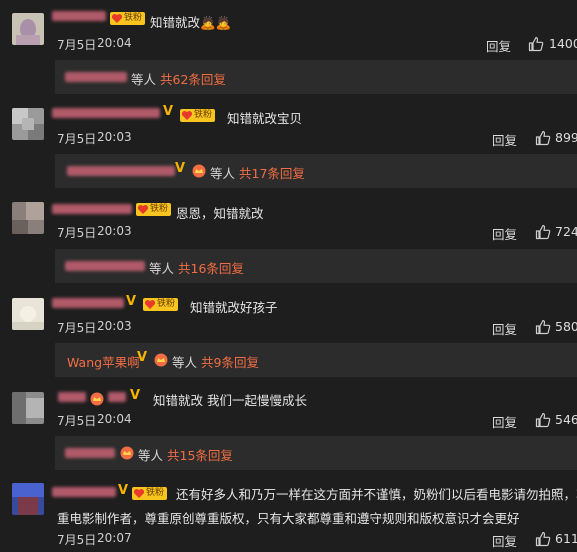 The height and width of the screenshot is (552, 577). I want to click on comment-text-line1: 还有好多人和乃万一样在这方面并不谨慎，奶粉们以后看电影请勿拍照，尊, so click(376, 494).